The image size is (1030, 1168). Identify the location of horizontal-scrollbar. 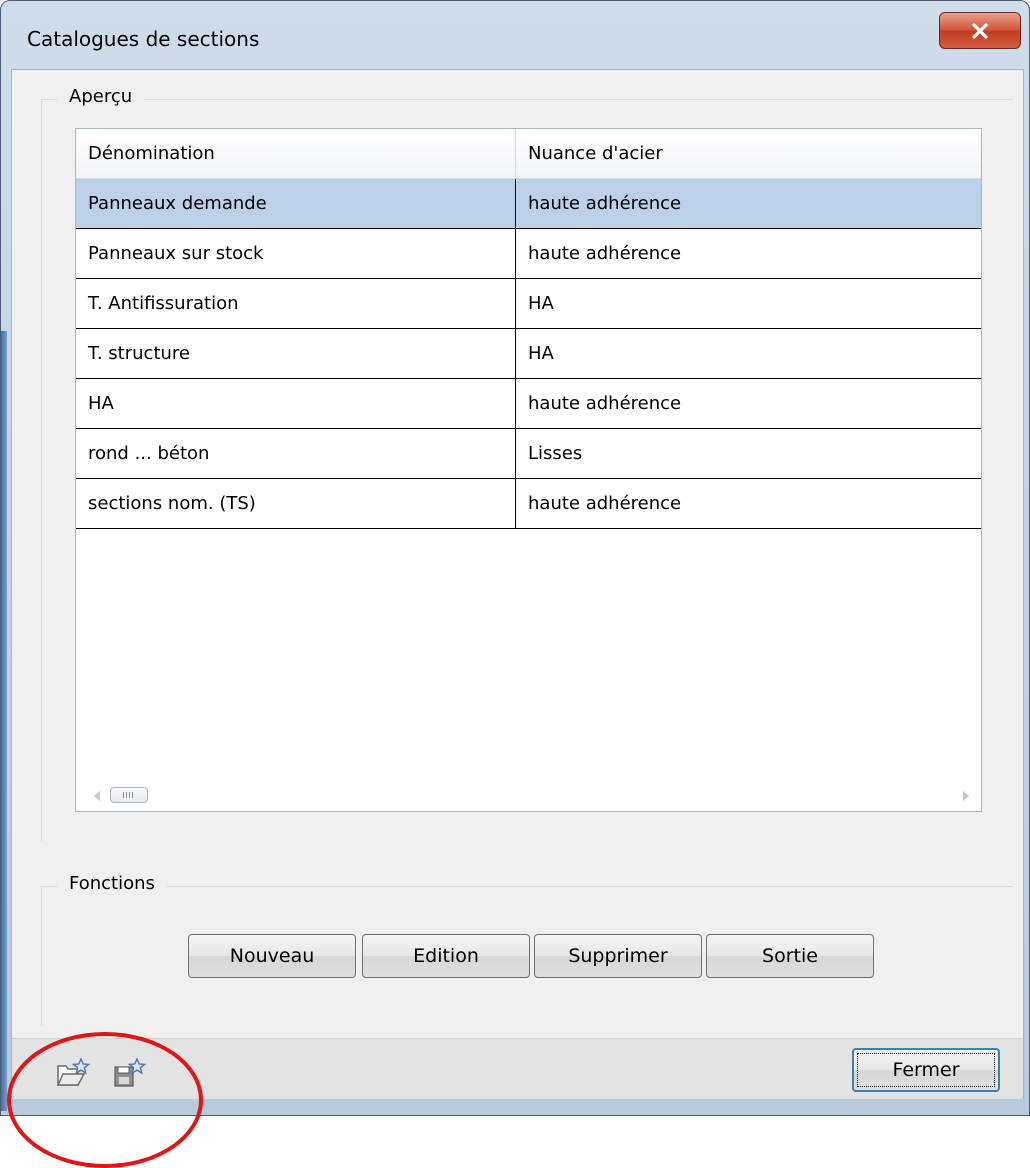
(528, 796).